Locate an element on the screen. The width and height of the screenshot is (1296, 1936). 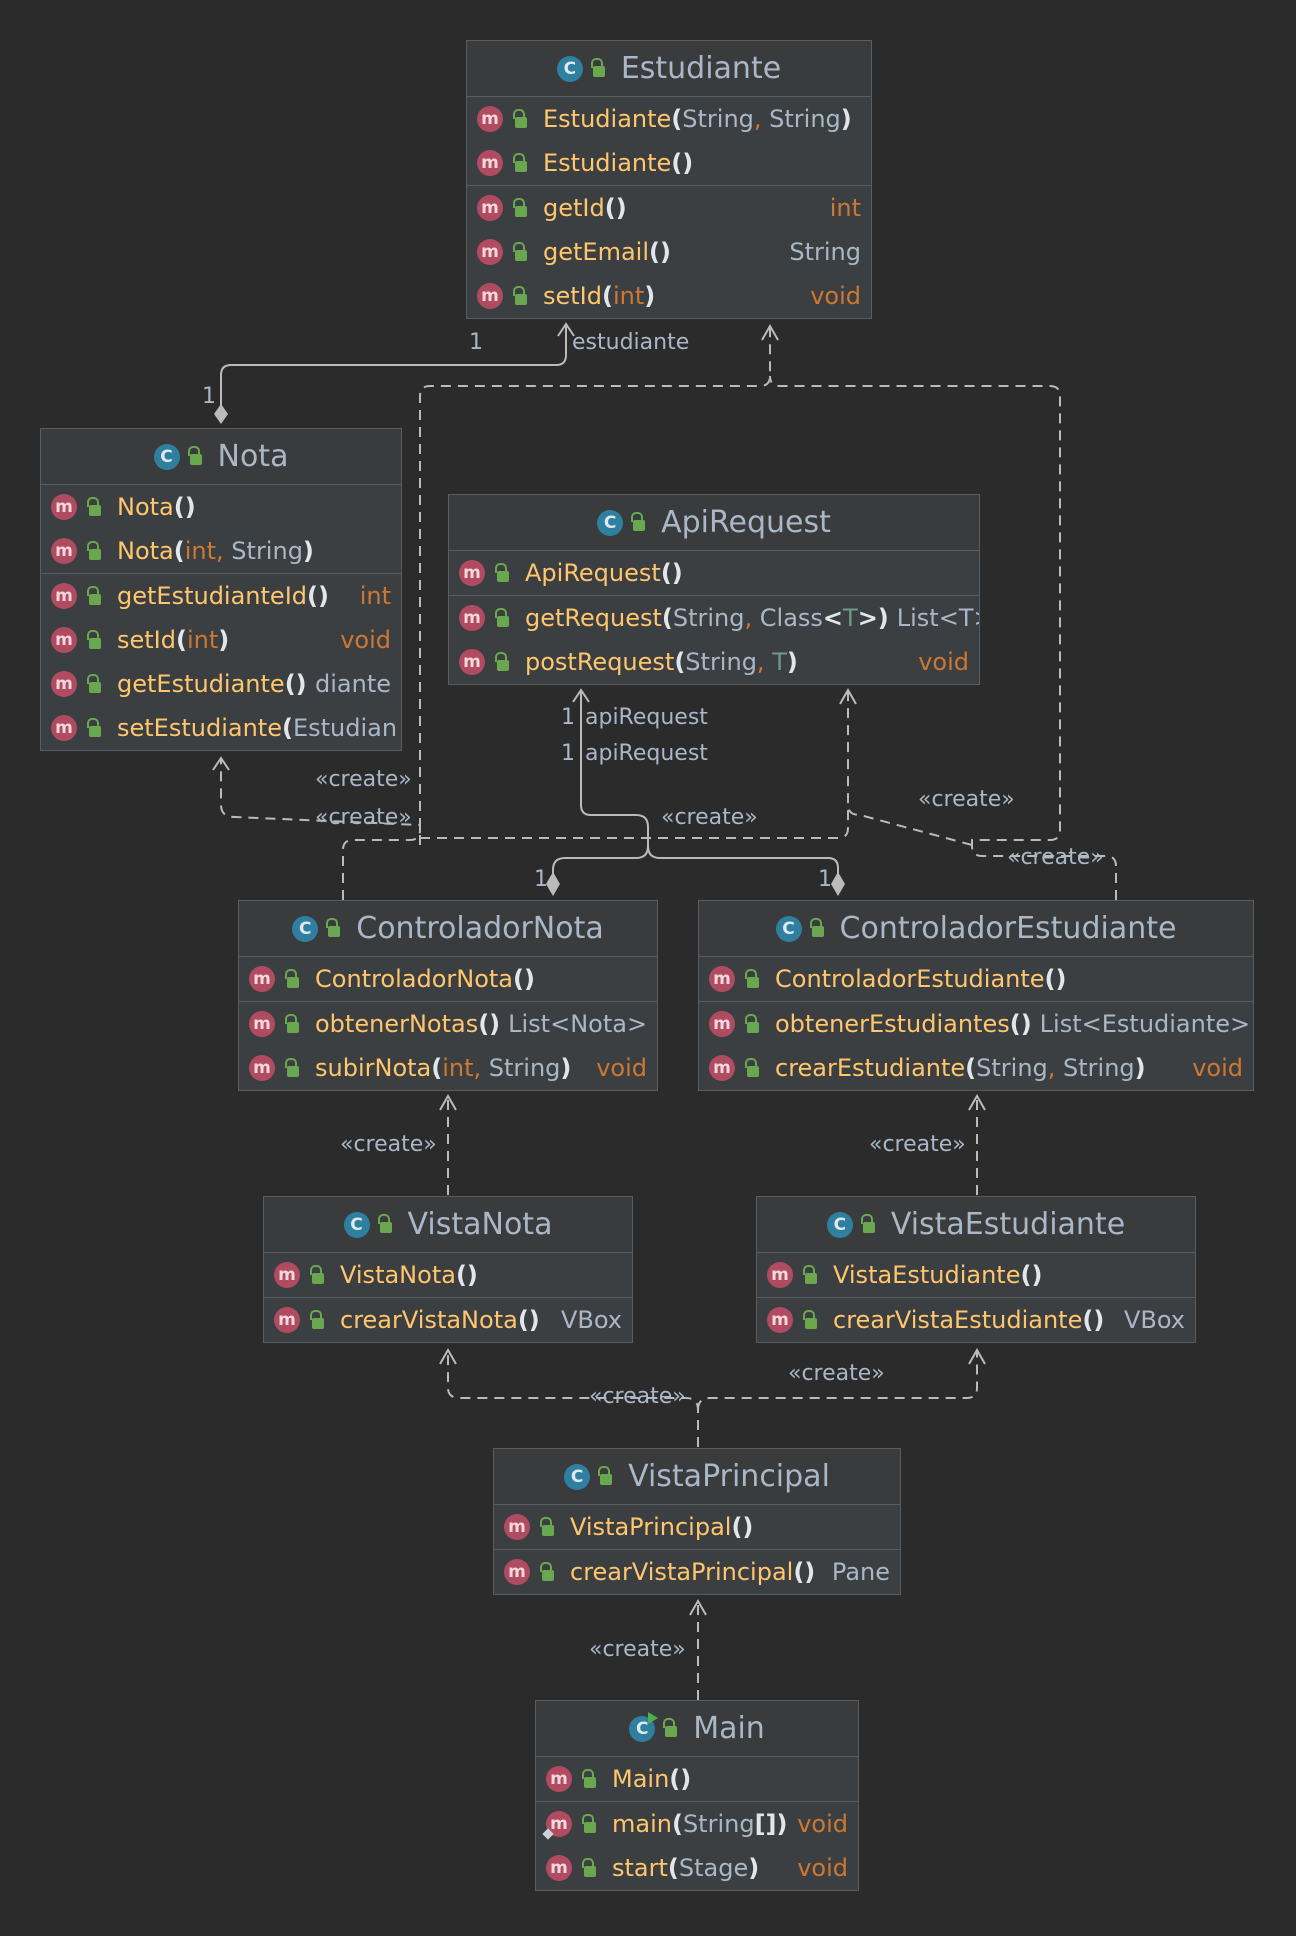
method-signature: ControladorEstudiante() is located at coordinates (921, 979).